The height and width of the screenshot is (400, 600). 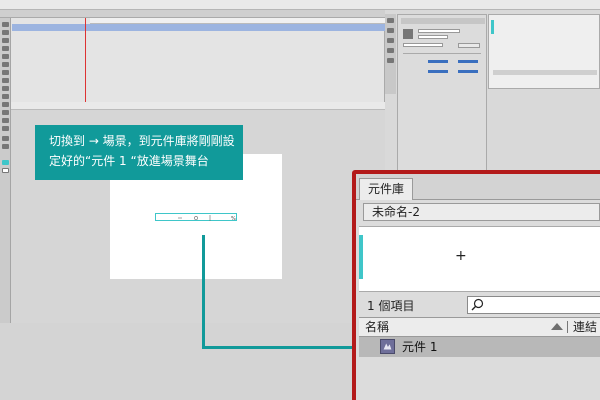 I want to click on fill-color-swatch, so click(x=5, y=170).